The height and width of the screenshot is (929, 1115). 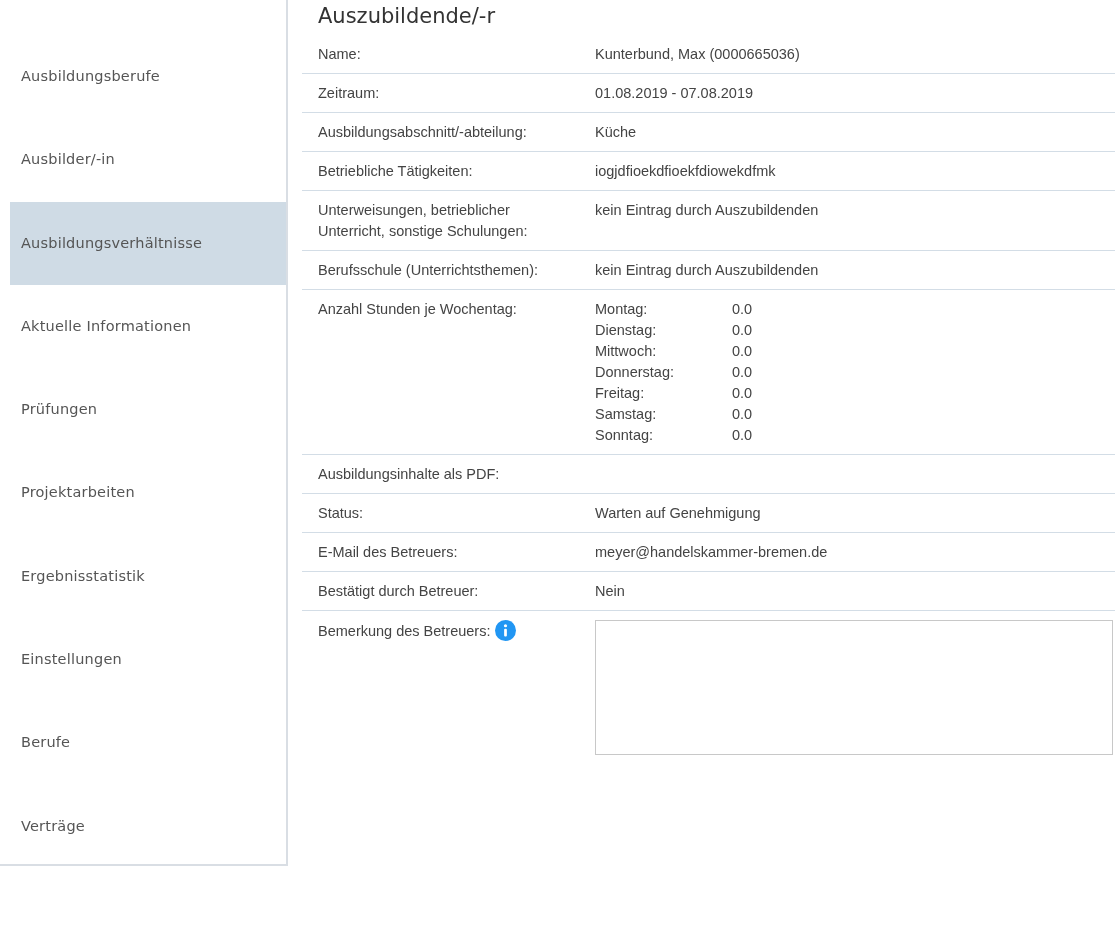 What do you see at coordinates (678, 513) in the screenshot?
I see `field-value: Warten auf Genehmigung` at bounding box center [678, 513].